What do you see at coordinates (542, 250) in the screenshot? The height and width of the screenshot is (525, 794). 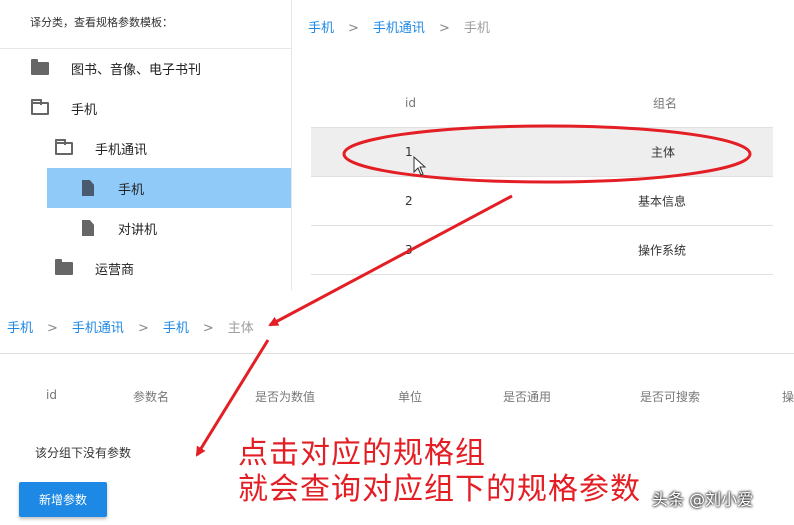 I see `table-row: 3 操作系统` at bounding box center [542, 250].